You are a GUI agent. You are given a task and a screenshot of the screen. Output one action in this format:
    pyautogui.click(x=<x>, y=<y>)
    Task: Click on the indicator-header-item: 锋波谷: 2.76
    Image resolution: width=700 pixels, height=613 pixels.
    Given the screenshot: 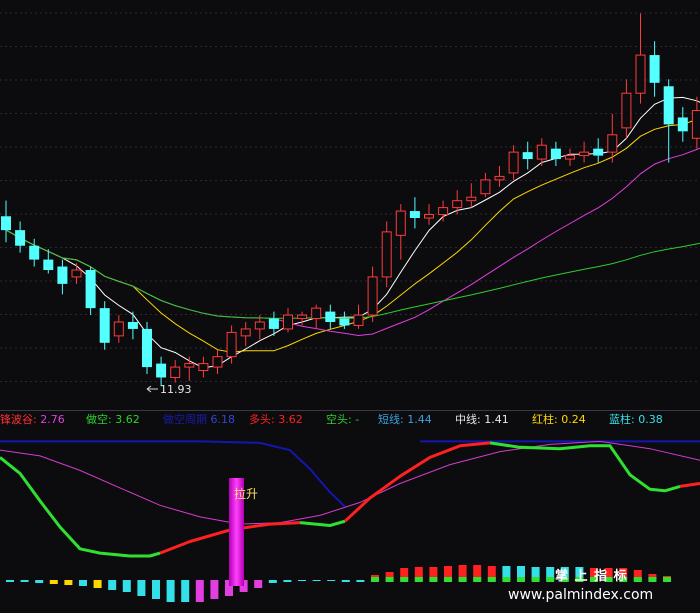 What is the action you would take?
    pyautogui.click(x=32, y=419)
    